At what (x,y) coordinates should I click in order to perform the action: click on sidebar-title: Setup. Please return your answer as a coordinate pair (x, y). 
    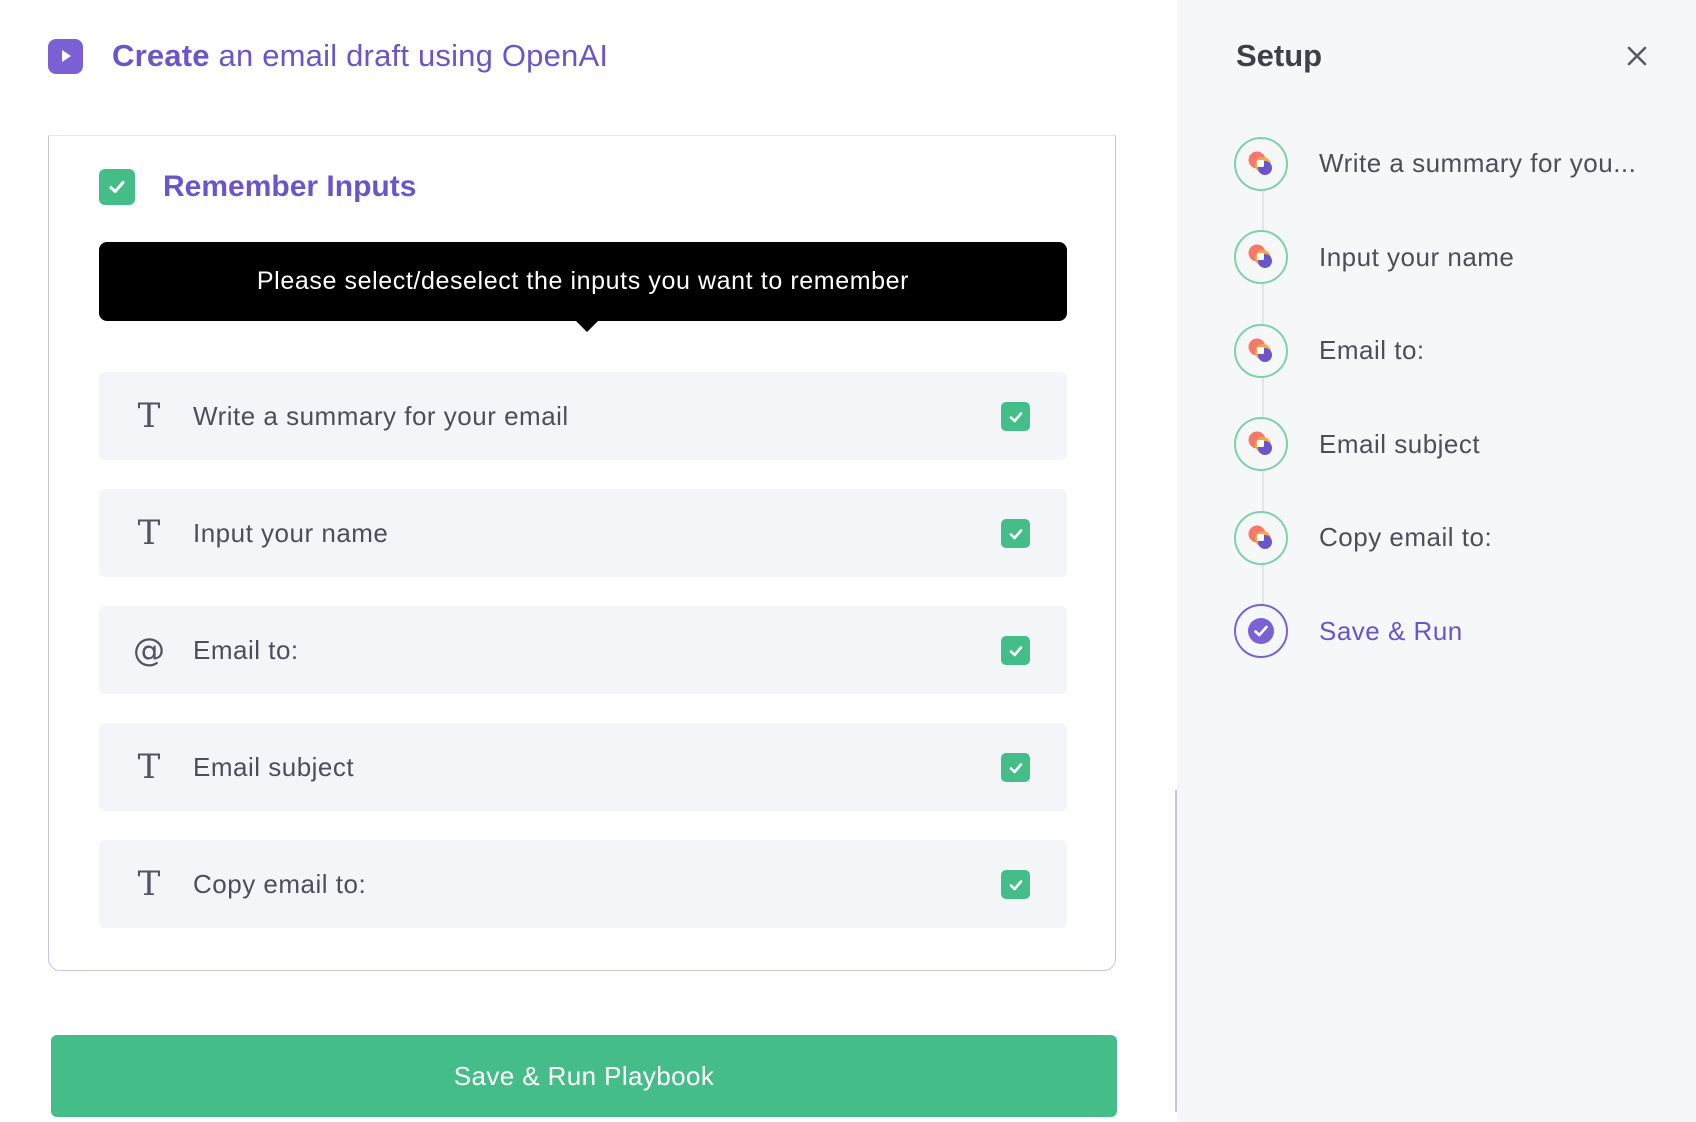
    Looking at the image, I should click on (1279, 55).